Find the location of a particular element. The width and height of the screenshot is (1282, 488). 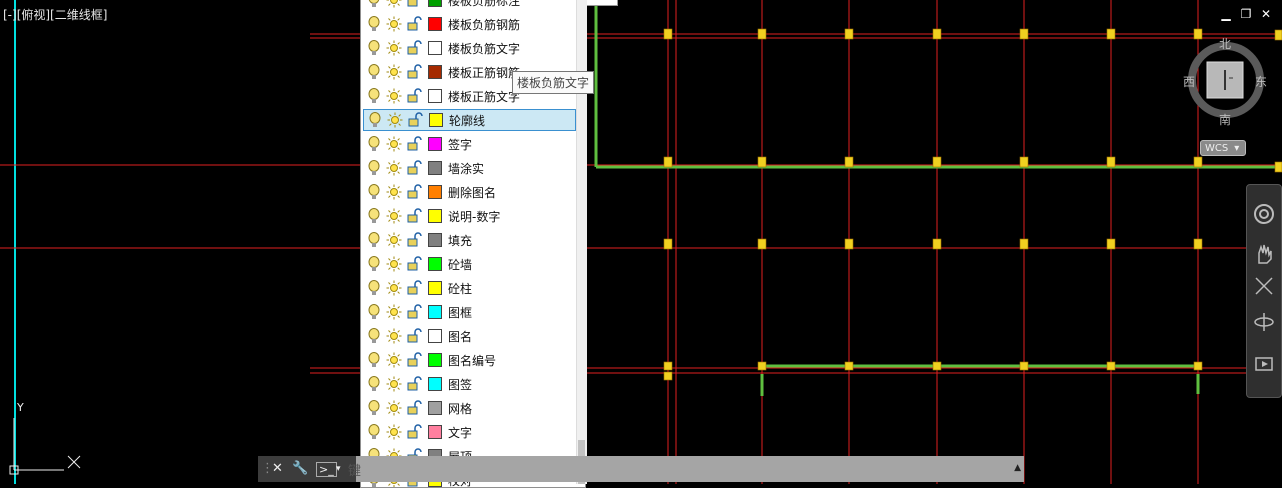

command-input: 键 is located at coordinates (354, 469).